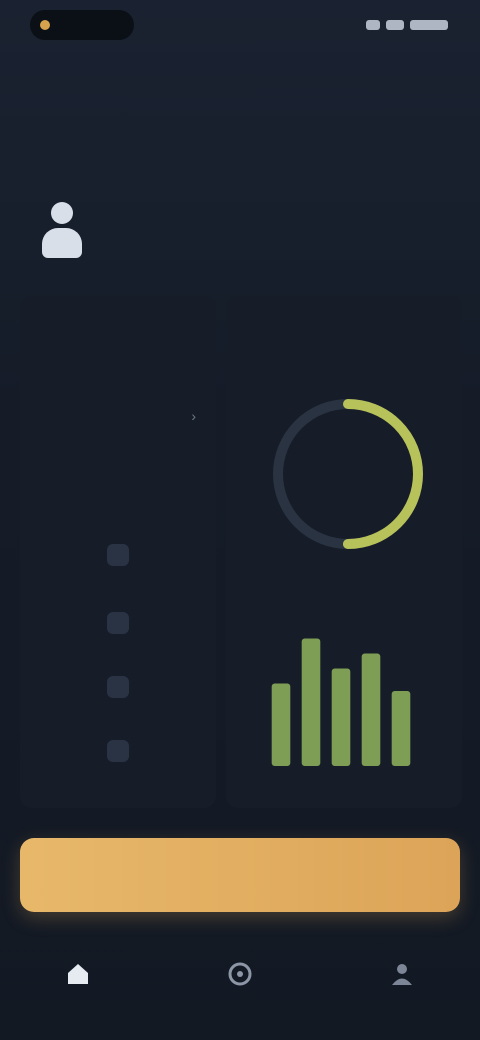 The image size is (480, 1040). I want to click on avatar-body-icon, so click(62, 243).